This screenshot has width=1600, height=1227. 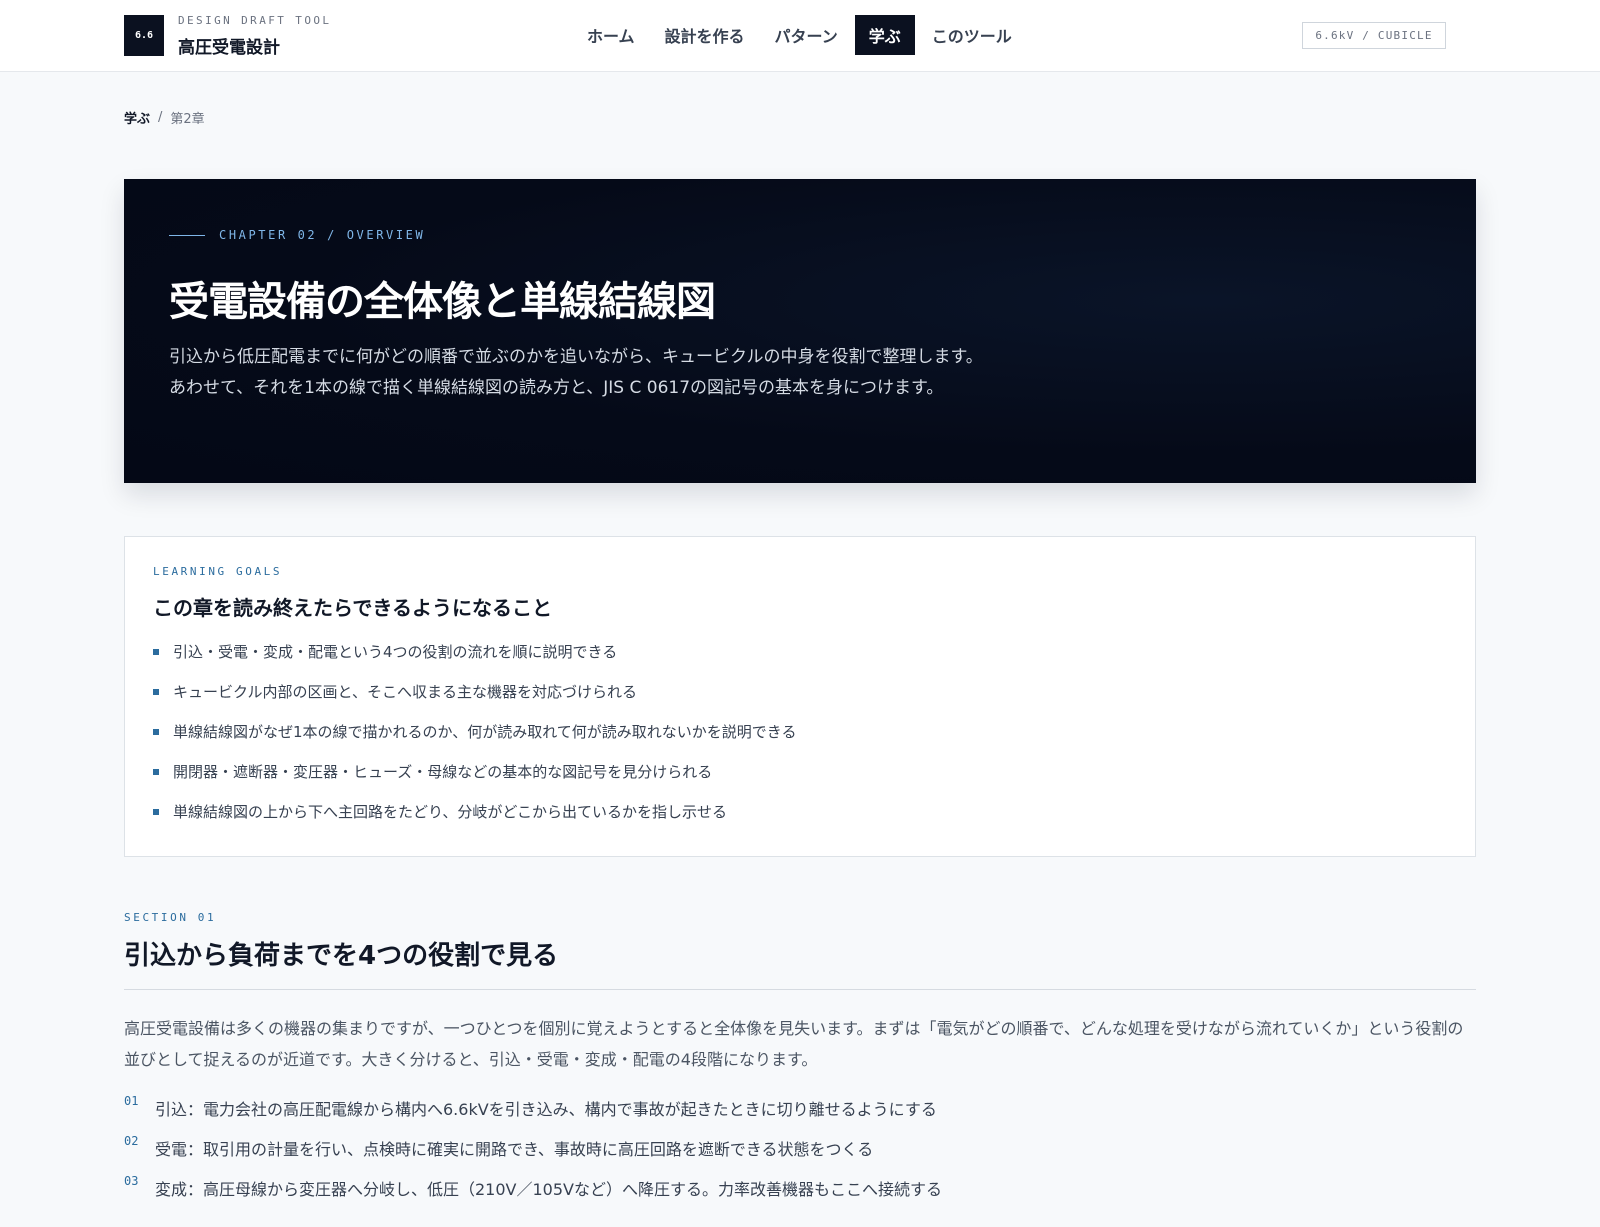 What do you see at coordinates (131, 1141) in the screenshot?
I see `step-number: 02` at bounding box center [131, 1141].